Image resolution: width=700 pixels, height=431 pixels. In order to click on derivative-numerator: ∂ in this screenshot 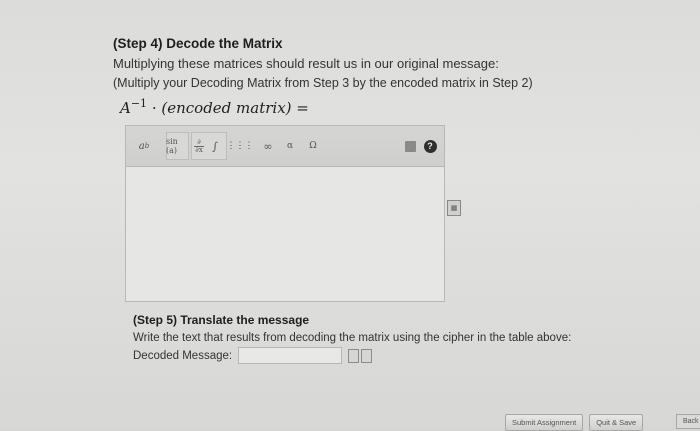, I will do `click(199, 141)`.